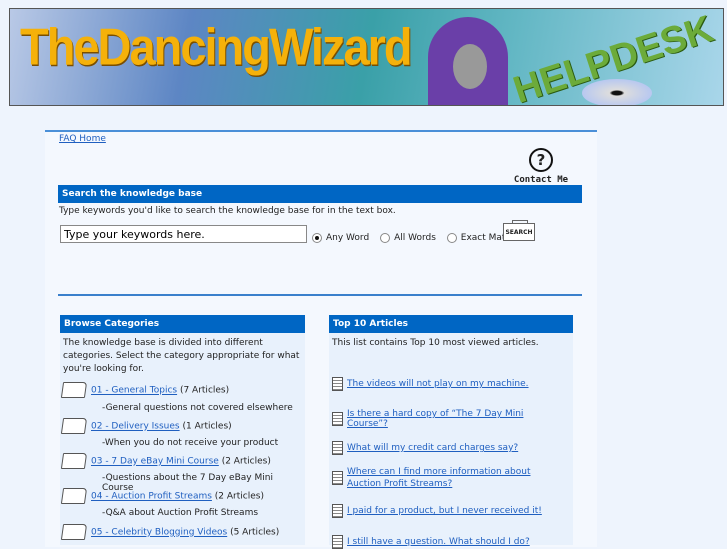 The image size is (727, 549). I want to click on category-link: 04 - Auction Profit Streams, so click(151, 497).